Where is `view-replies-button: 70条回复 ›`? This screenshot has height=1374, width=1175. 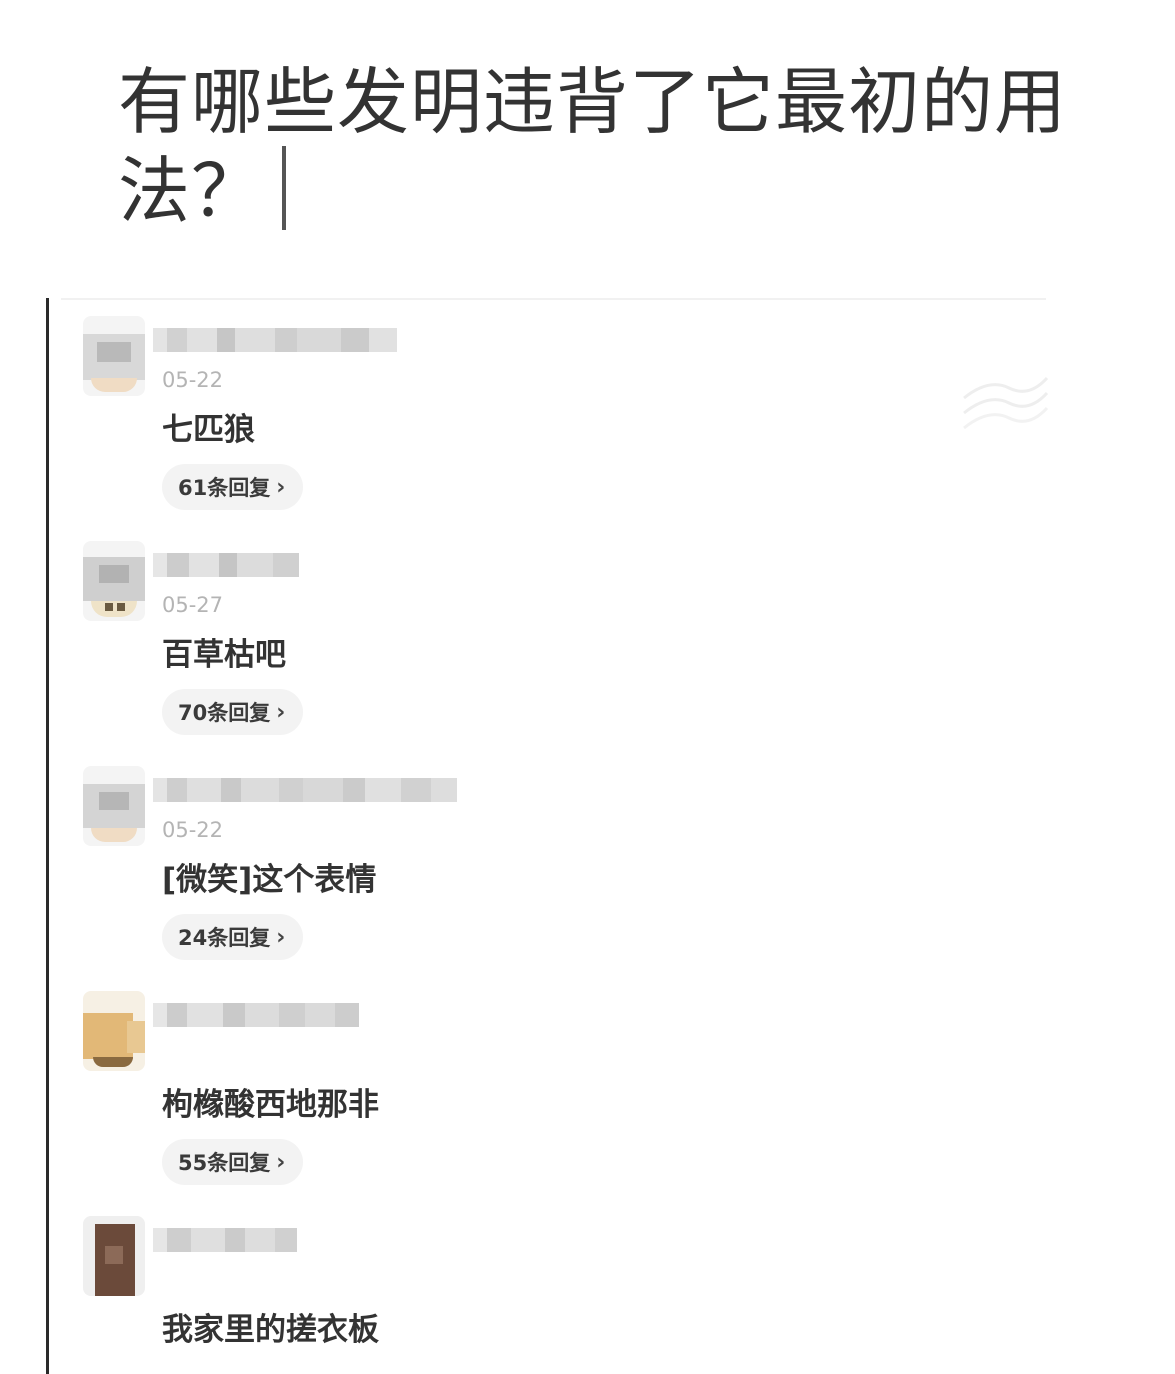
view-replies-button: 70条回复 › is located at coordinates (233, 712).